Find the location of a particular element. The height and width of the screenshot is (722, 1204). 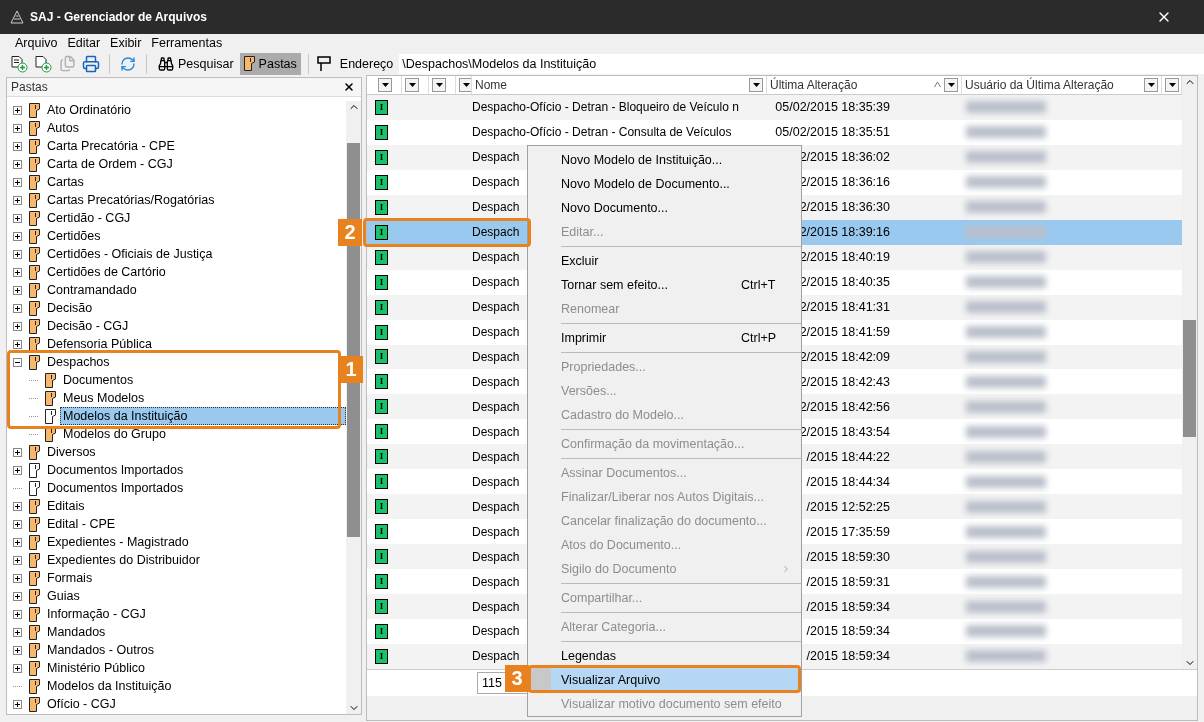

modified-date: 2/2015 18:40:19 is located at coordinates (844, 257).